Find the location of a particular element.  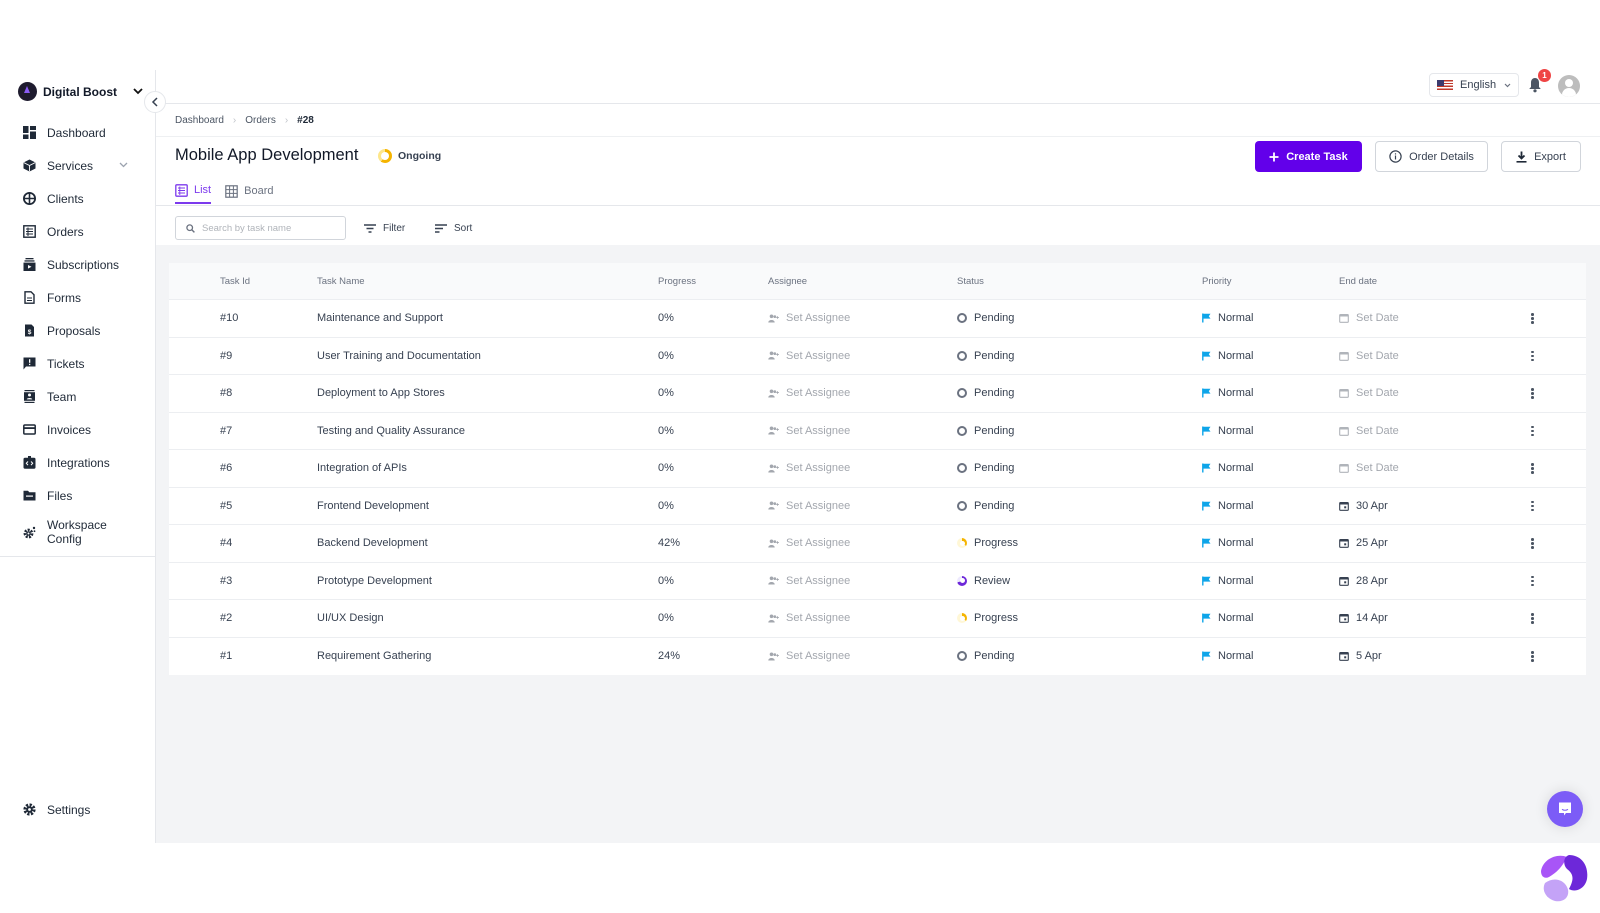

sidebar-item-services: Services is located at coordinates (78, 165).